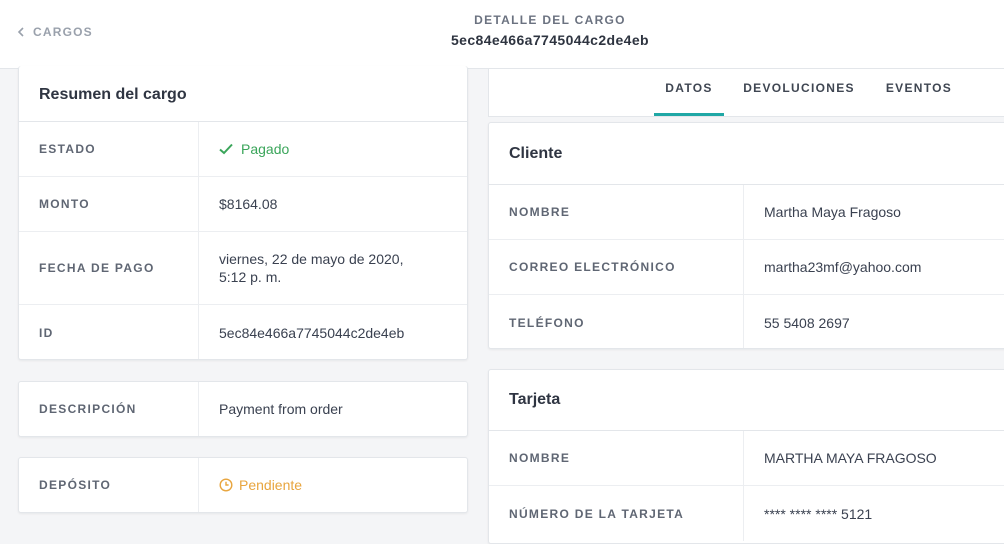 The image size is (1004, 544). What do you see at coordinates (333, 149) in the screenshot?
I see `status-value: Pagado` at bounding box center [333, 149].